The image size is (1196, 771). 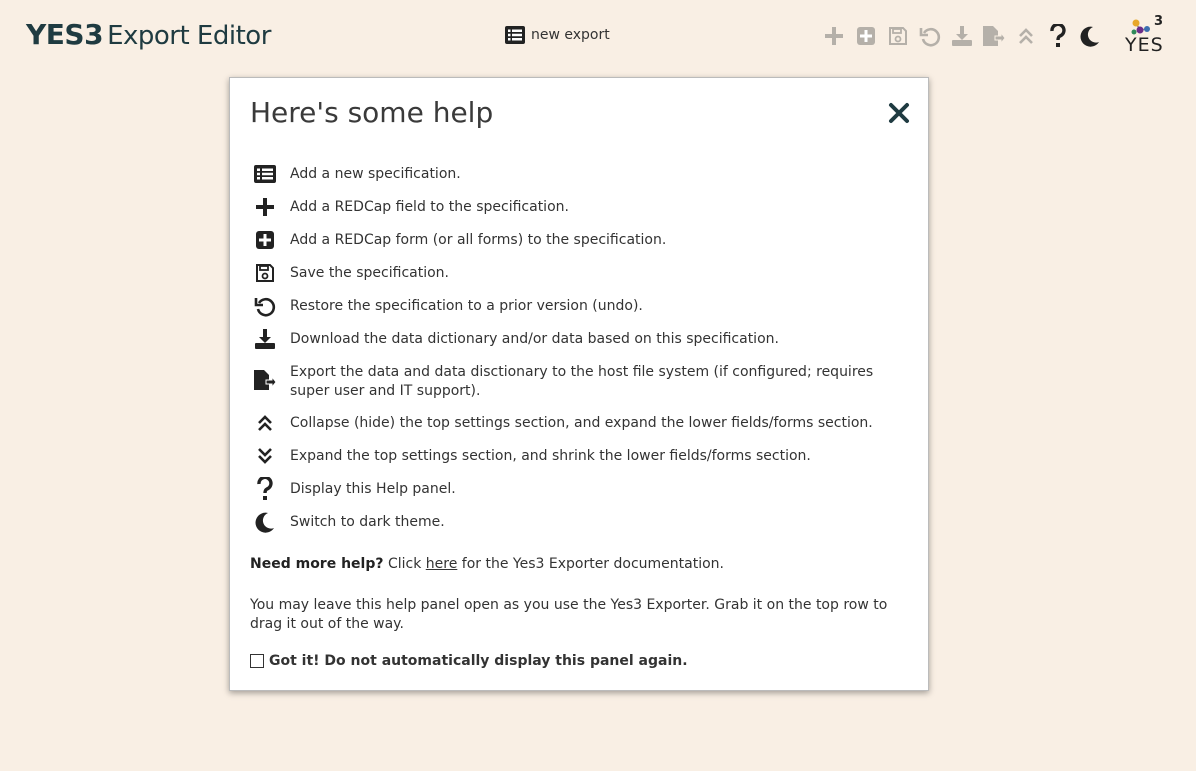 I want to click on export-button, so click(x=994, y=36).